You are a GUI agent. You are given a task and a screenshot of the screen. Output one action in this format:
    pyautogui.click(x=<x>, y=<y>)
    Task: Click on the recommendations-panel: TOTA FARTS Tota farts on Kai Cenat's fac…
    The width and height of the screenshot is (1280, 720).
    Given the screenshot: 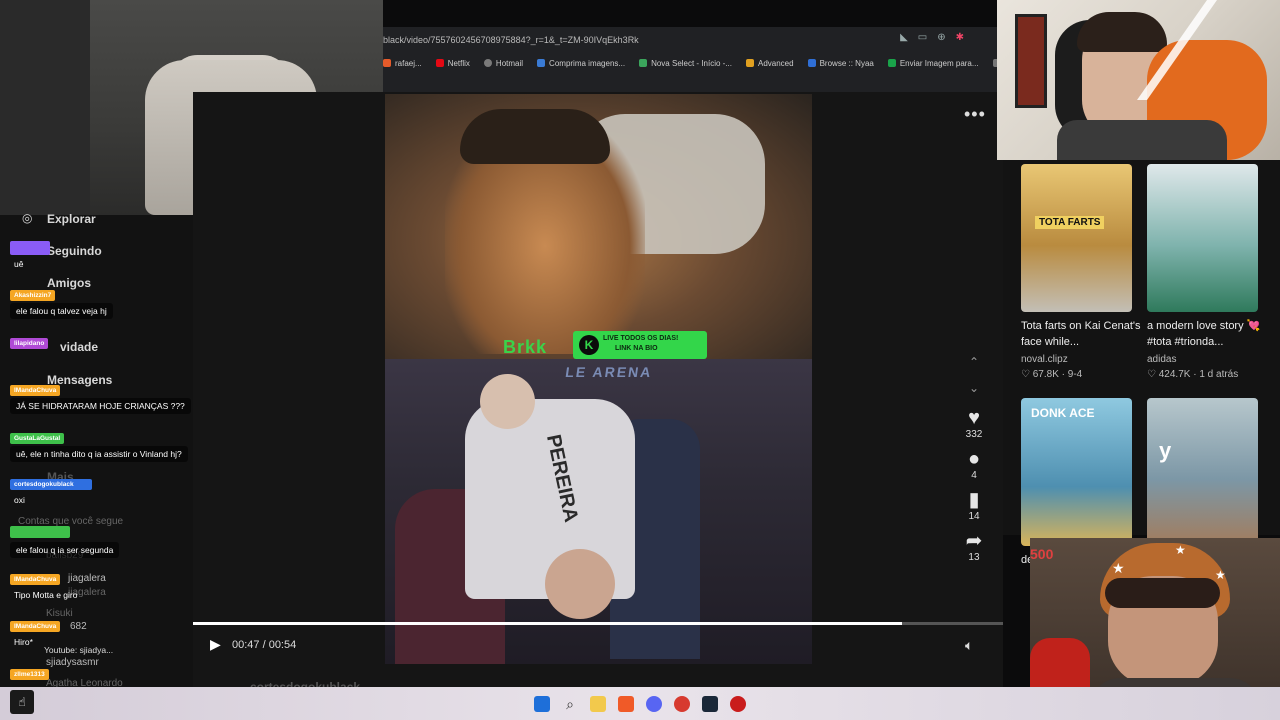 What is the action you would take?
    pyautogui.click(x=1141, y=363)
    